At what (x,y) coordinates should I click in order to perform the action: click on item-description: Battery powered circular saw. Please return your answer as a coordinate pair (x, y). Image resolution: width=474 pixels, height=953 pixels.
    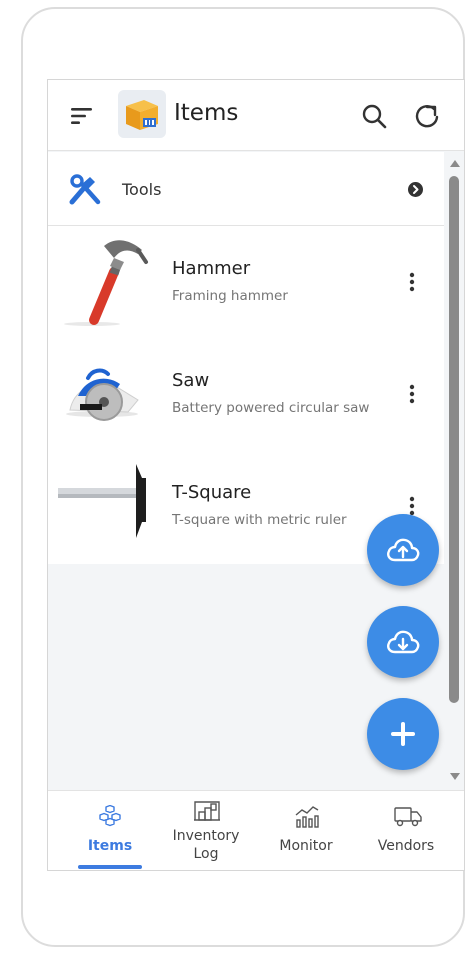
    Looking at the image, I should click on (271, 408).